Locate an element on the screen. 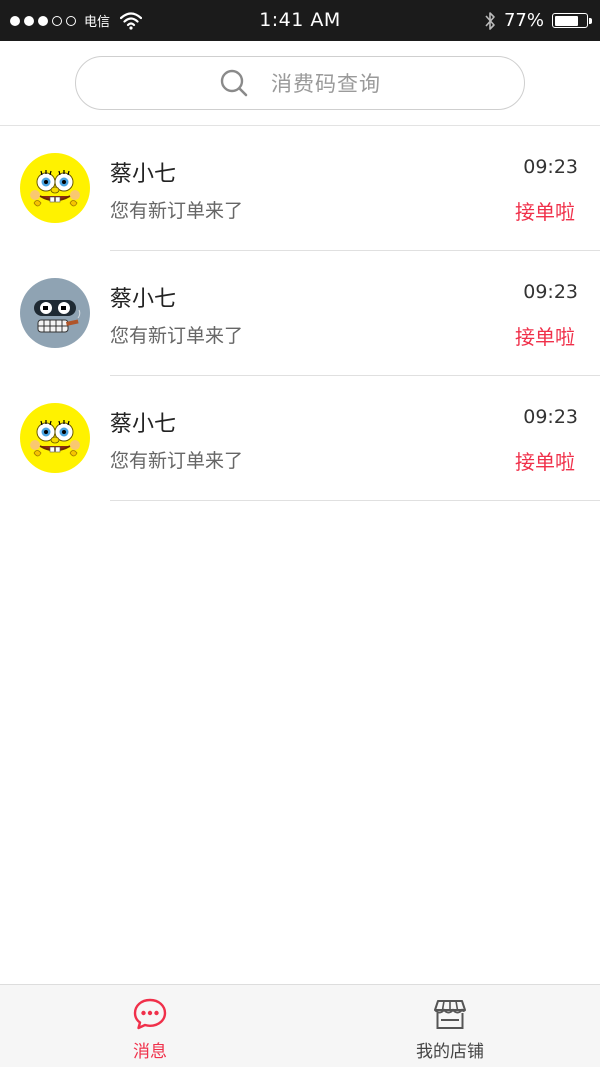  search-placeholder: 消费码查询 is located at coordinates (326, 84).